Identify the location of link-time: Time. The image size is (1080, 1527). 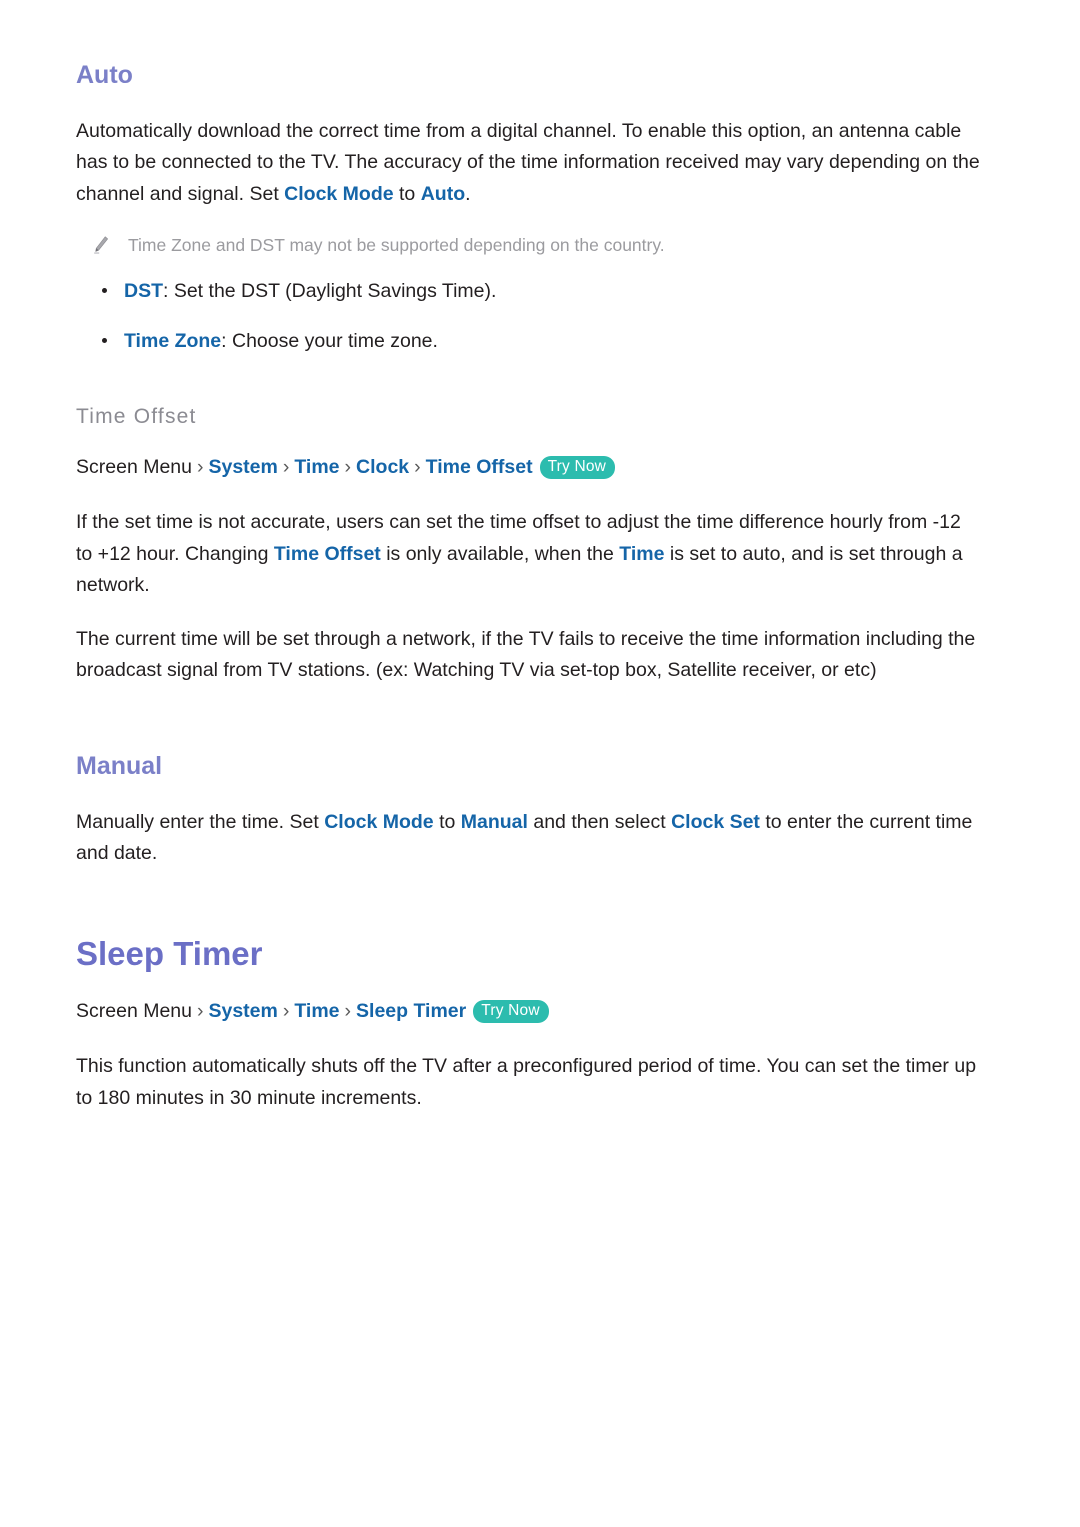
(641, 554).